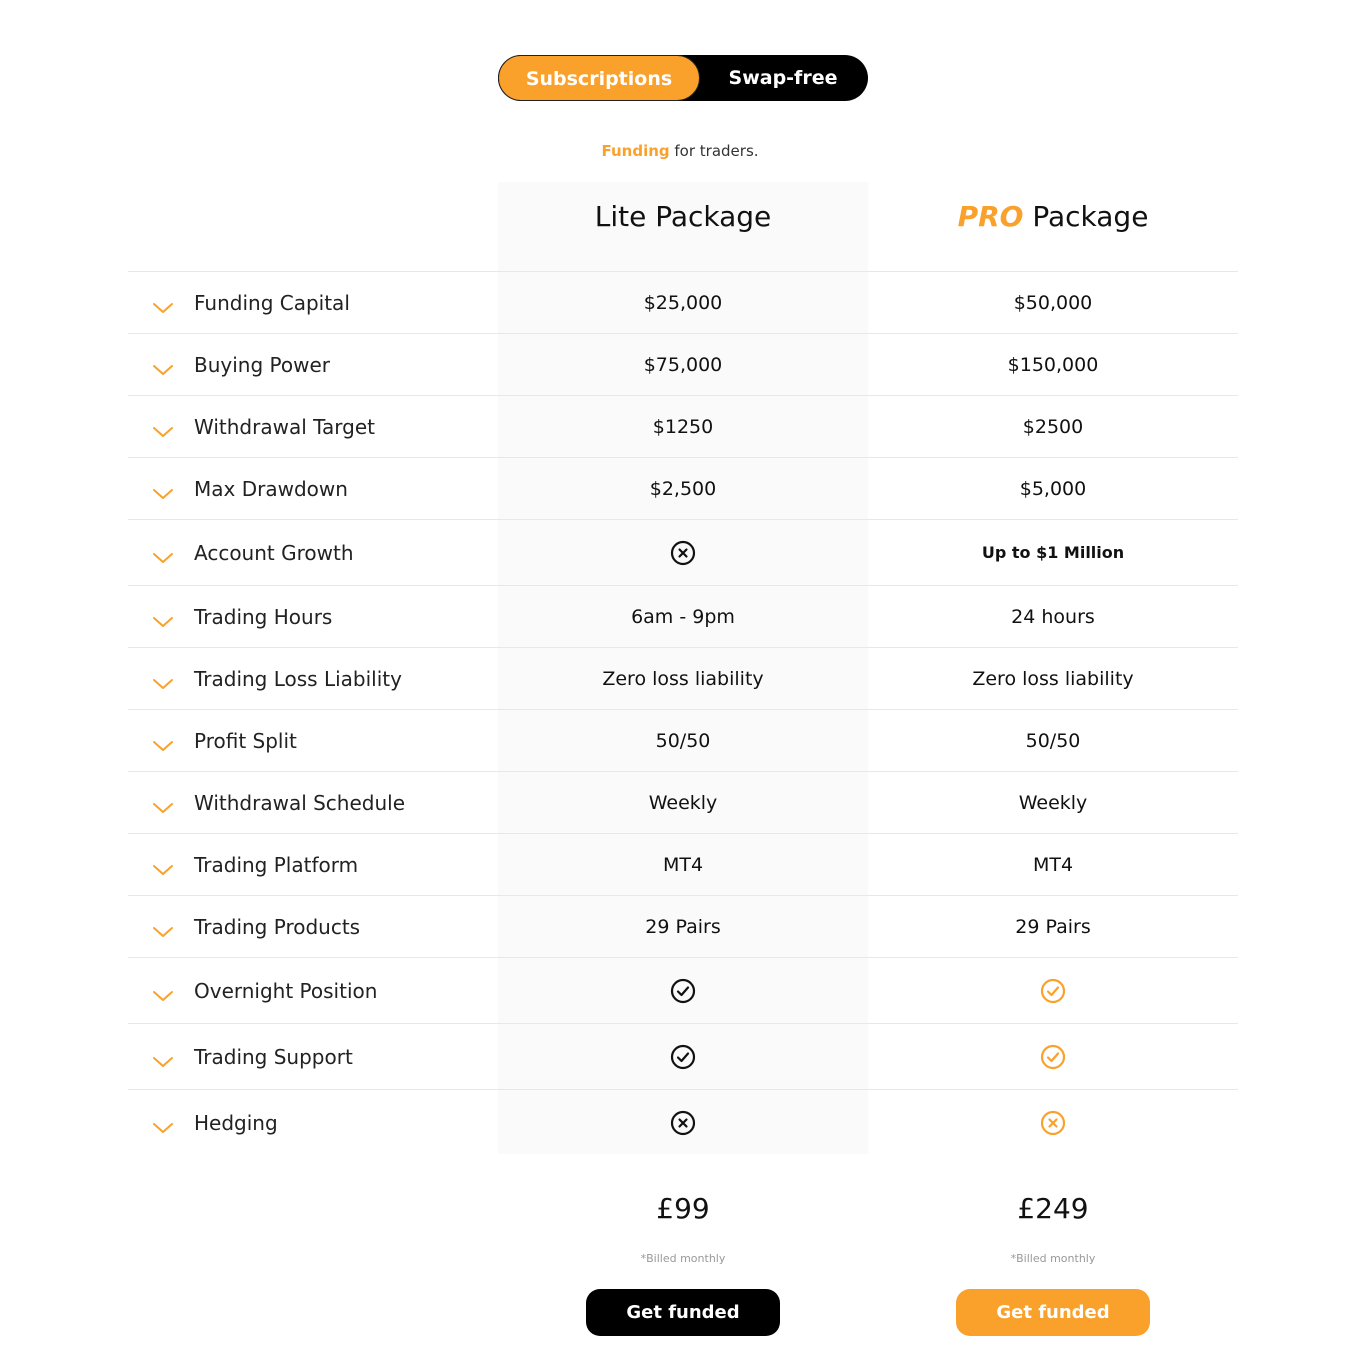 The width and height of the screenshot is (1360, 1358). I want to click on row-label: Buying Power, so click(262, 364).